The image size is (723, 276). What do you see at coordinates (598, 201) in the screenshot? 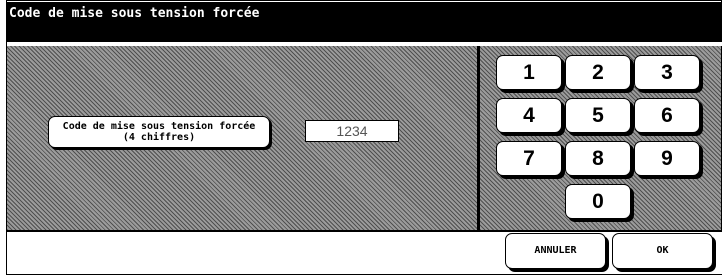
I see `key-0: 0` at bounding box center [598, 201].